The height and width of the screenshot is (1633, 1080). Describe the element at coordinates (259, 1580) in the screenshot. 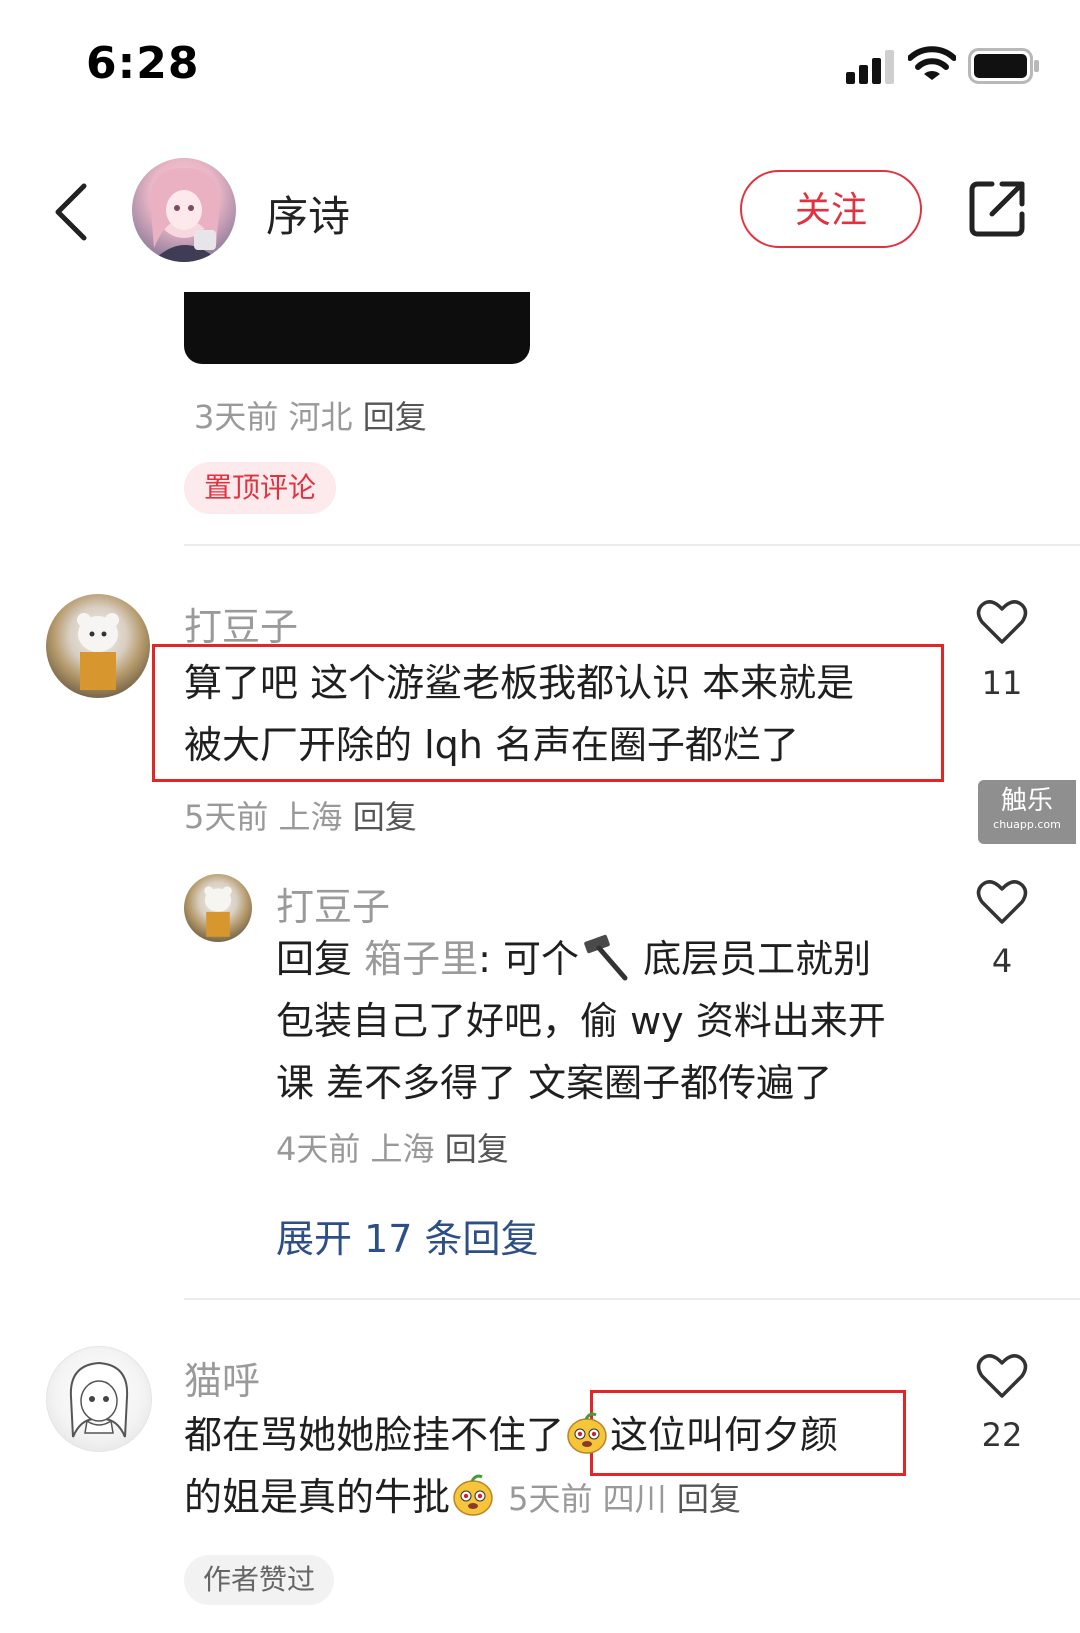

I see `author-liked-badge: 作者赞过` at that location.